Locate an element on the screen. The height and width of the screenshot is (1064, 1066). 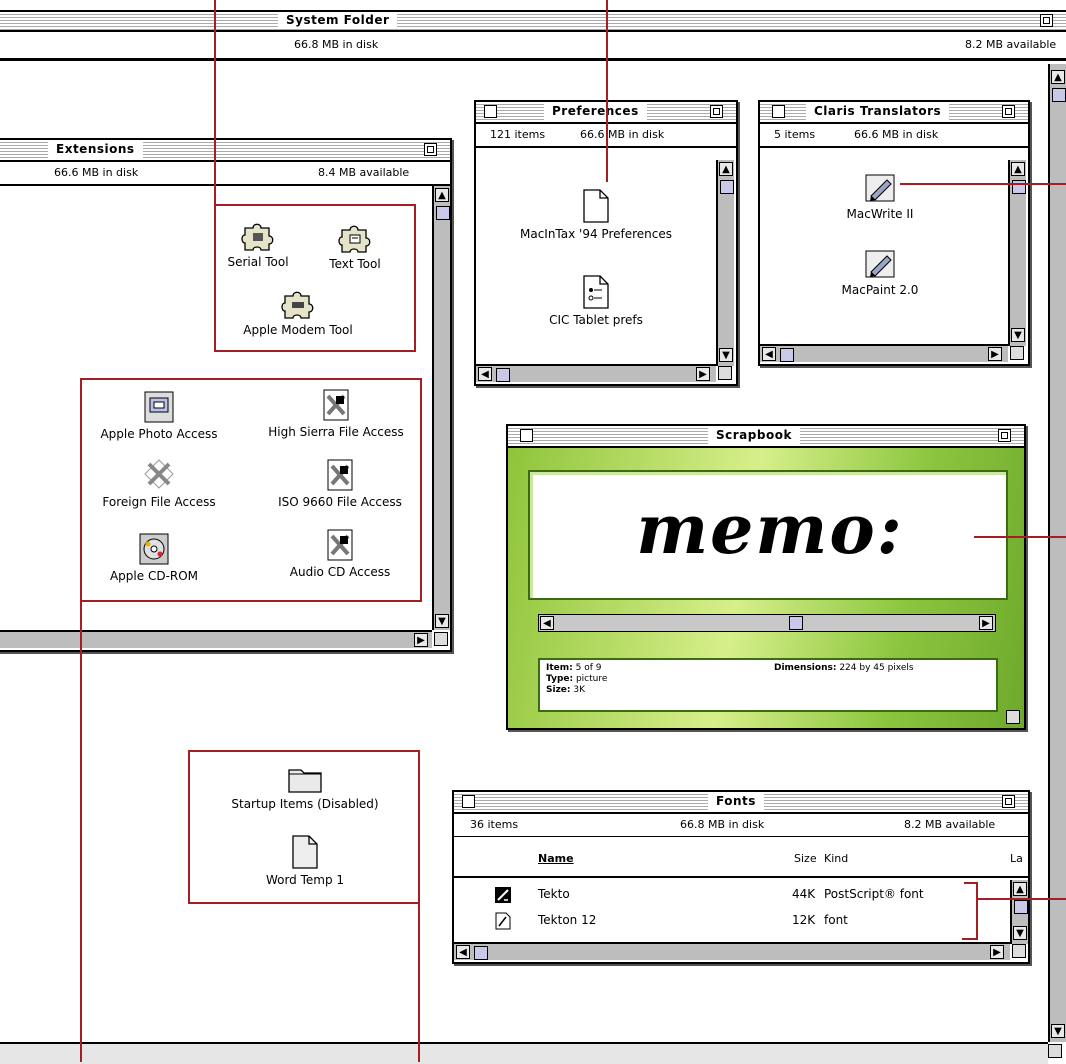
font-suitcase-icon is located at coordinates (503, 921).